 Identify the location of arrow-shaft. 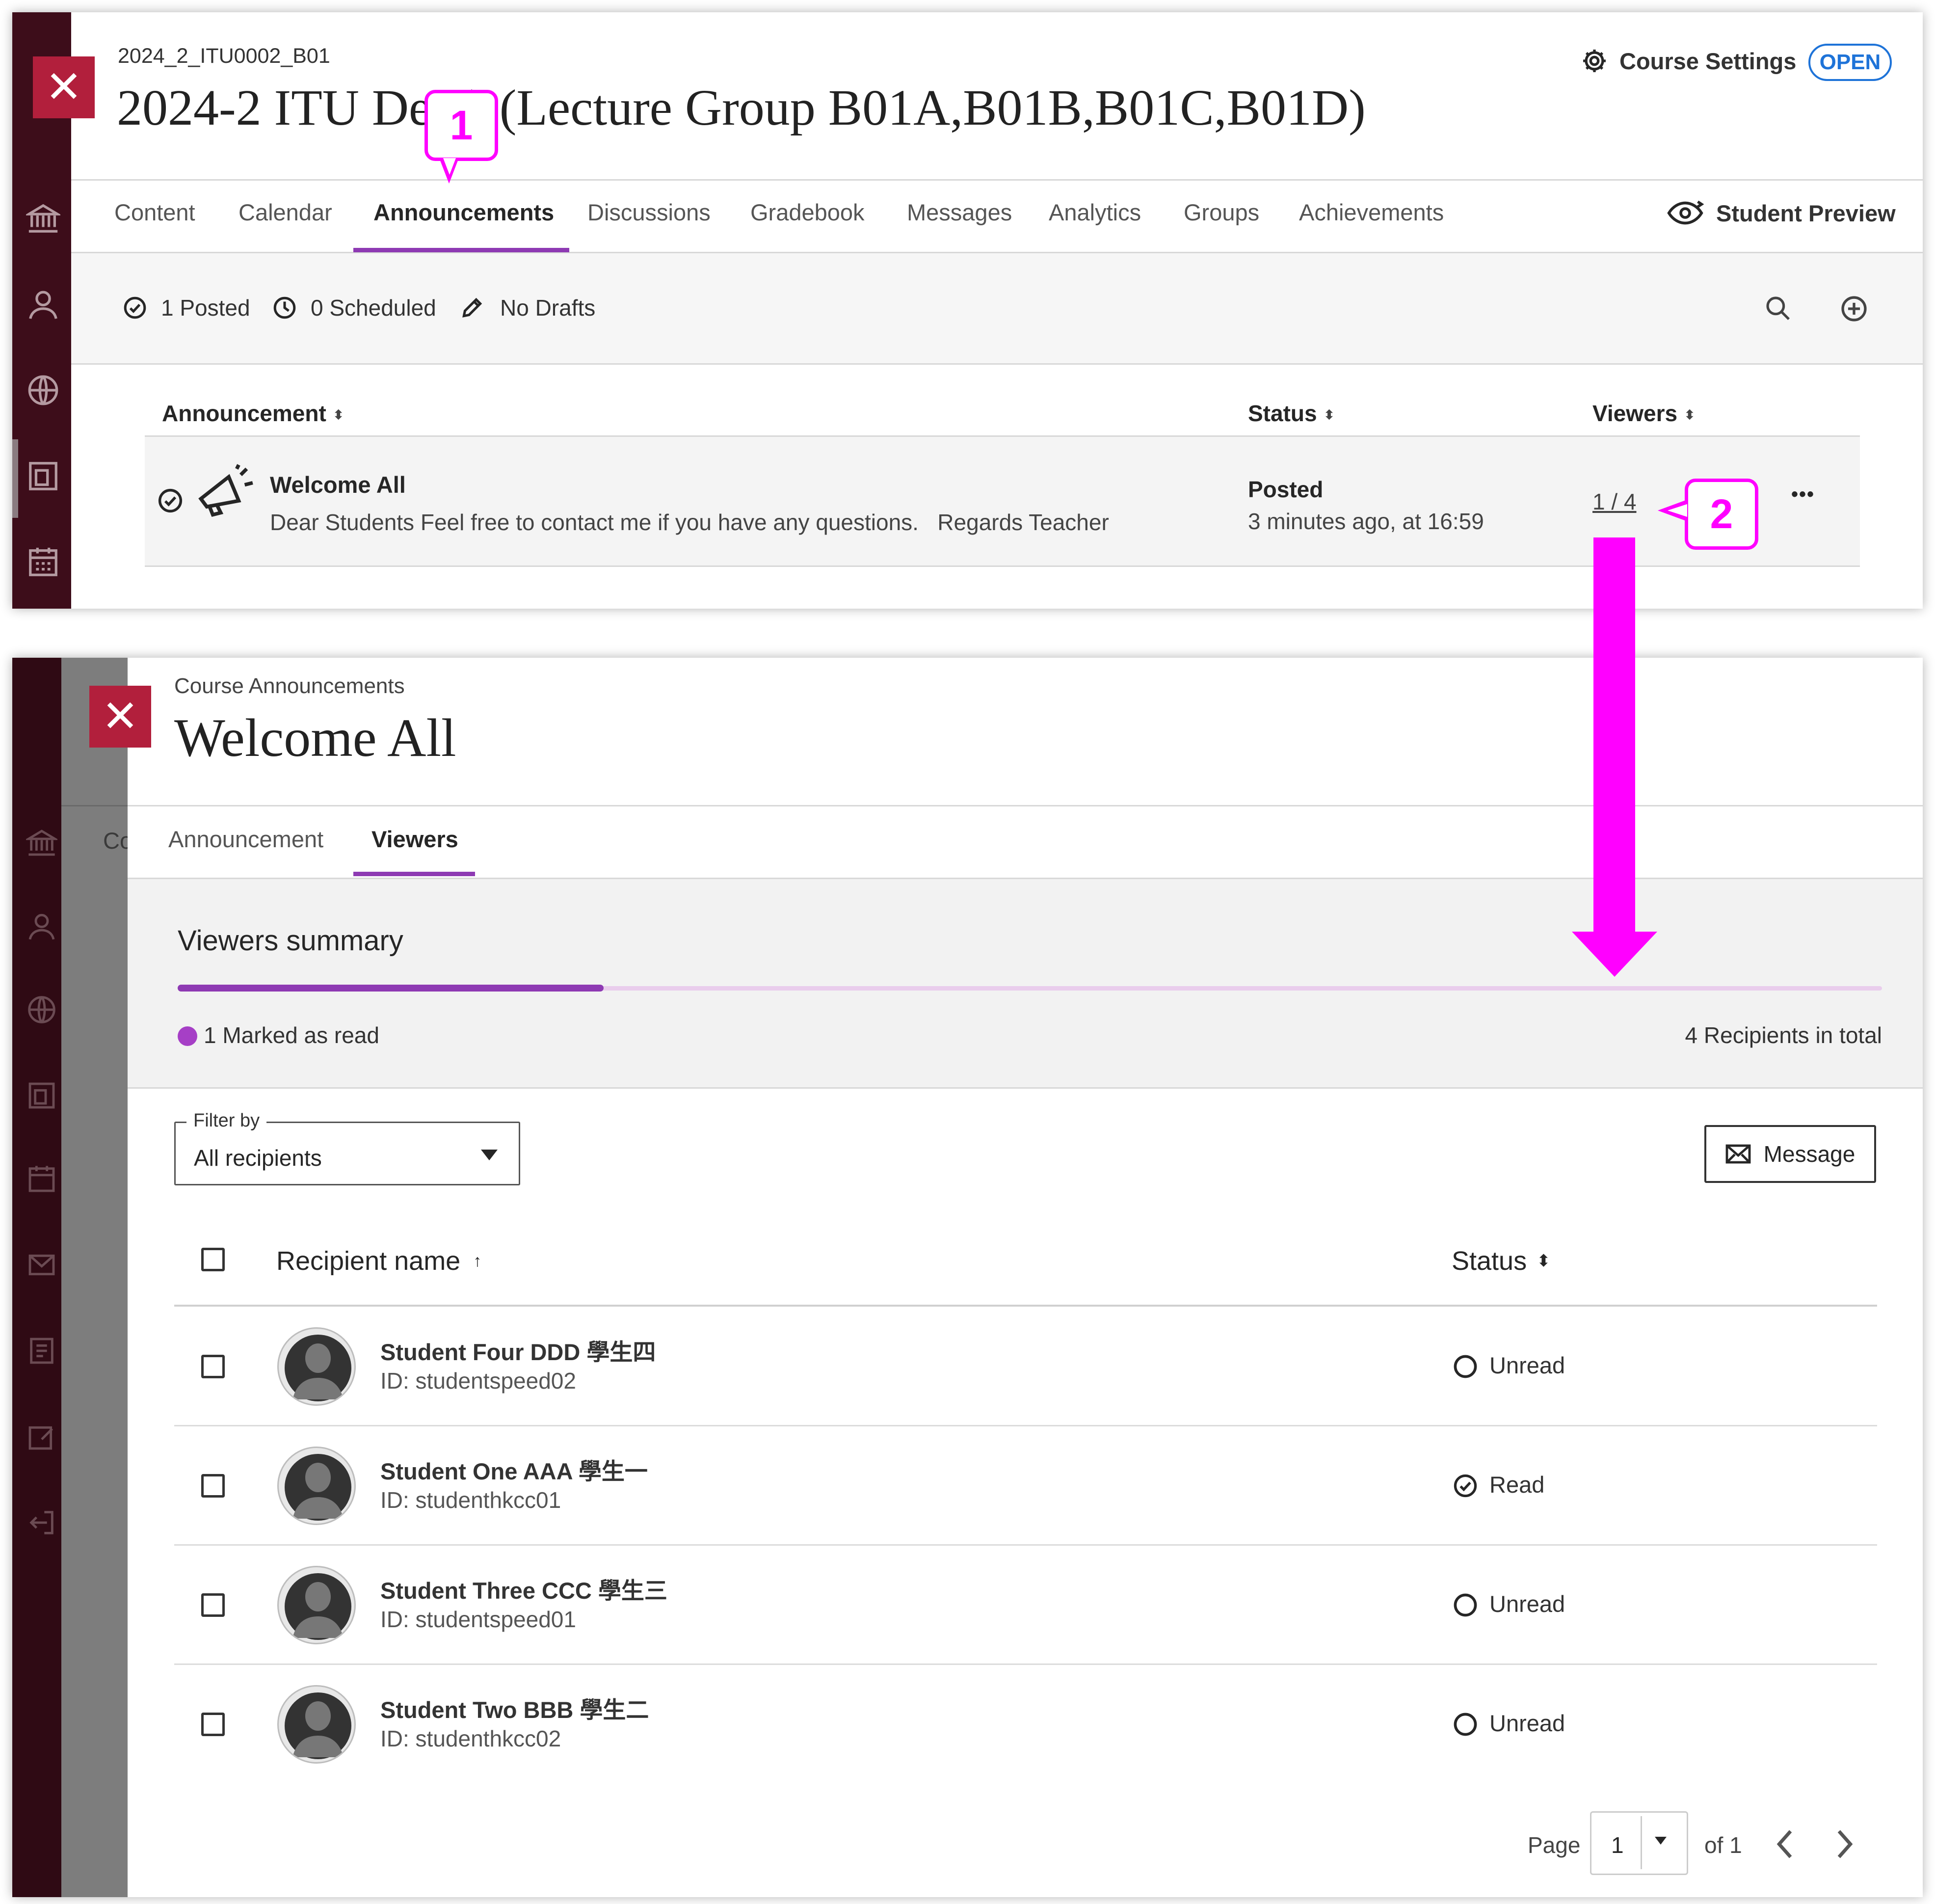
(1614, 735).